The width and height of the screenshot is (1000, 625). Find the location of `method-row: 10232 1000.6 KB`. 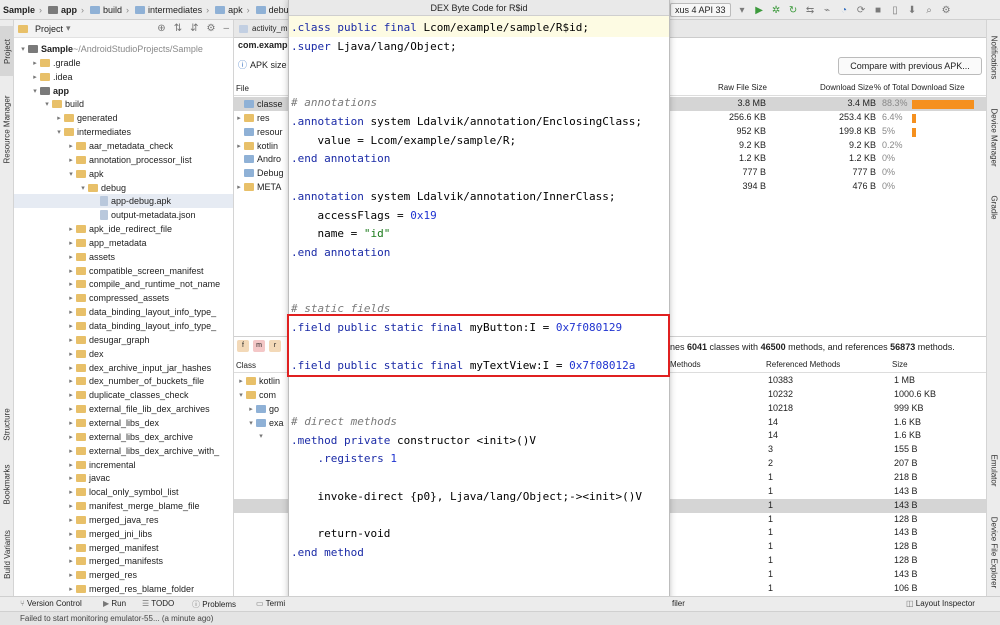

method-row: 10232 1000.6 KB is located at coordinates (828, 395).